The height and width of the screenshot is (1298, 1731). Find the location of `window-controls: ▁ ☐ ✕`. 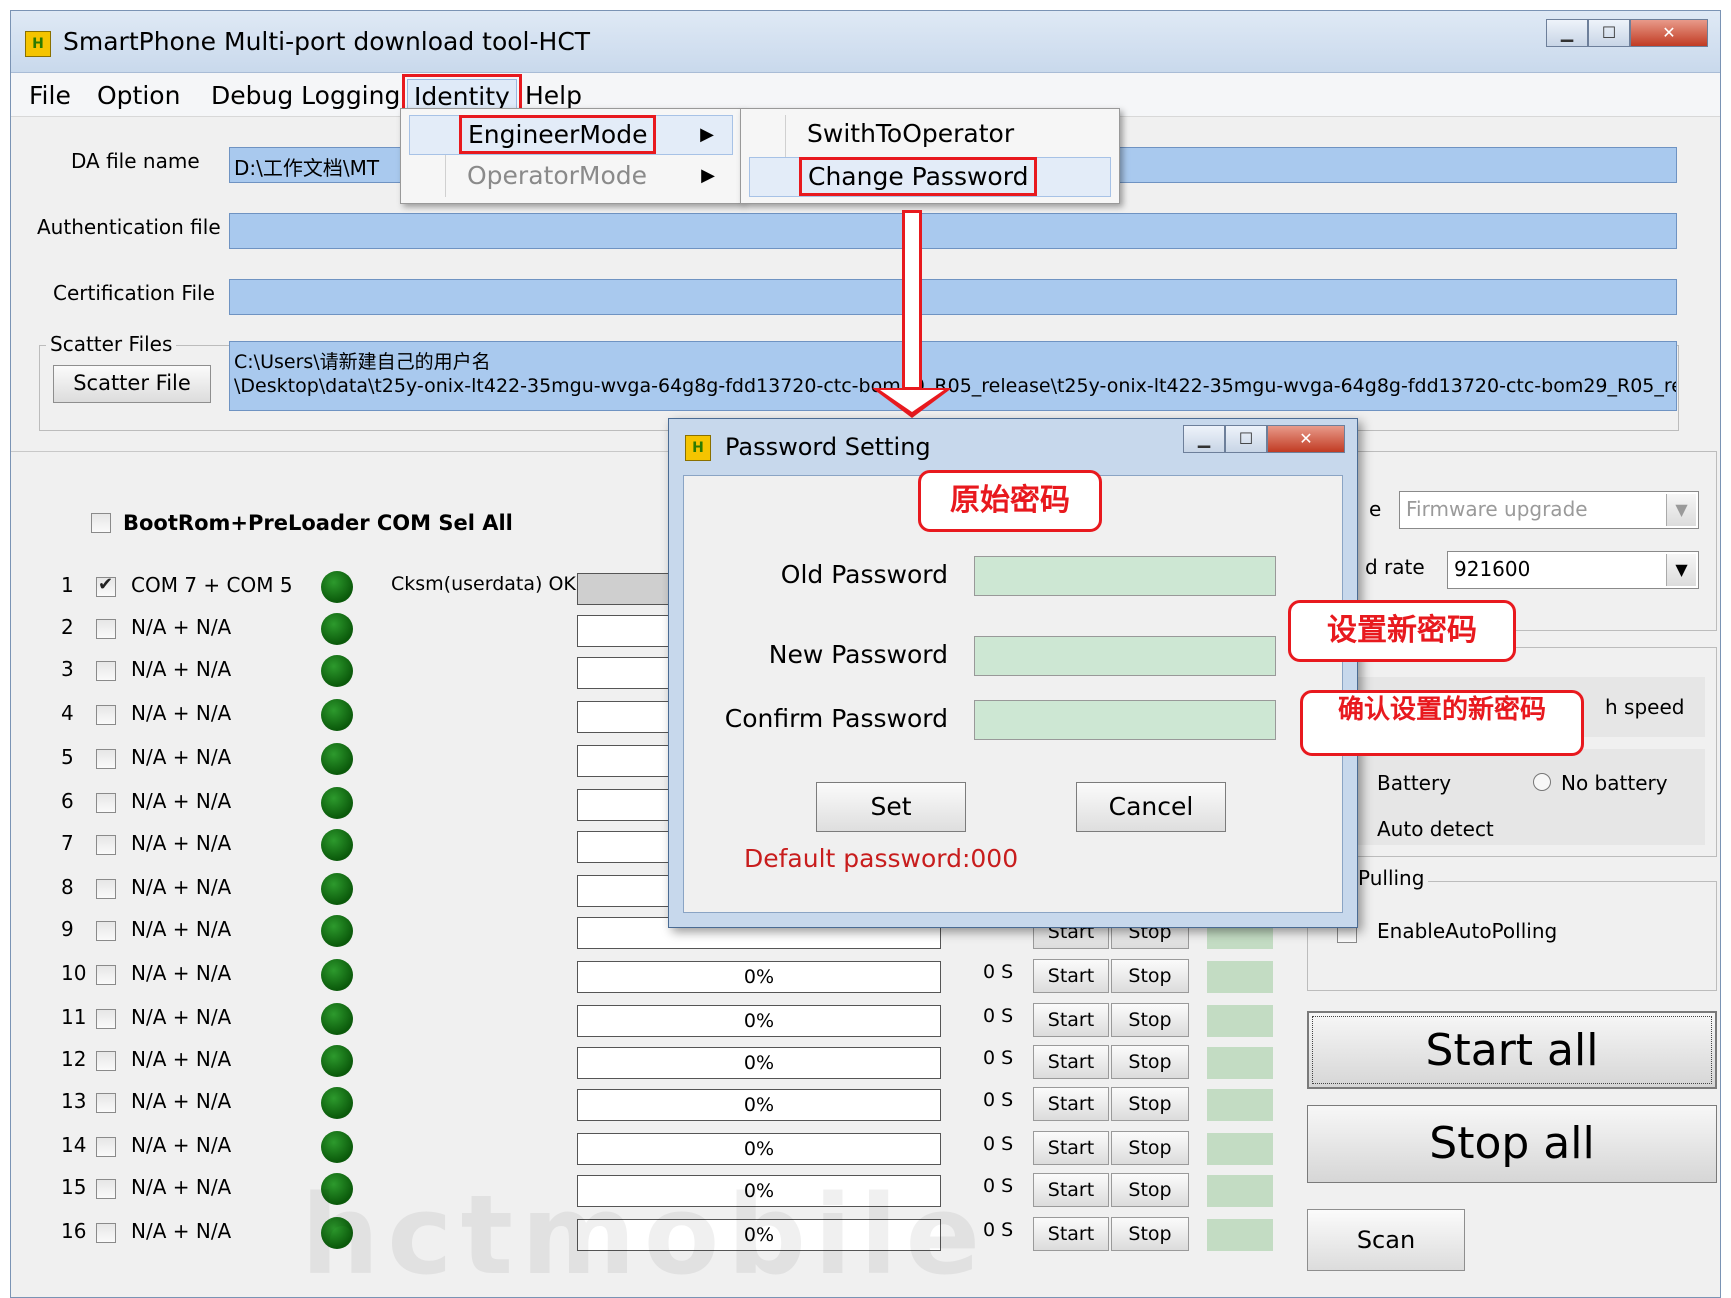

window-controls: ▁ ☐ ✕ is located at coordinates (1627, 33).